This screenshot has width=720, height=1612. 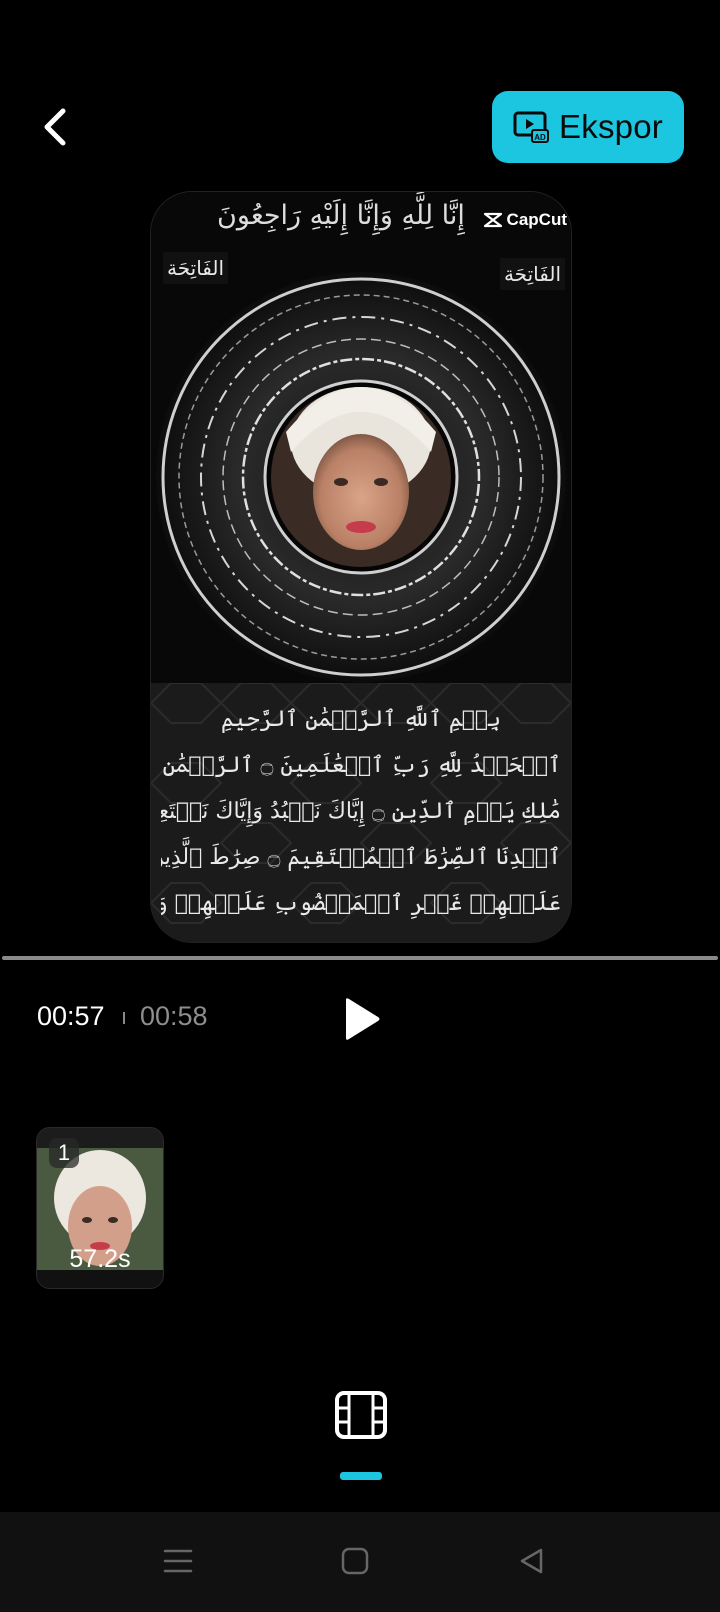 I want to click on home-button, so click(x=355, y=1561).